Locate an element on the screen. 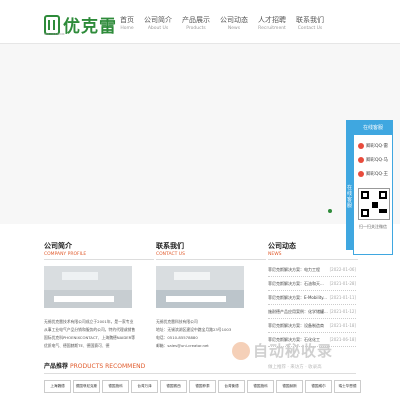 This screenshot has height=400, width=400. product-tab: 台湾万泽 is located at coordinates (144, 386).